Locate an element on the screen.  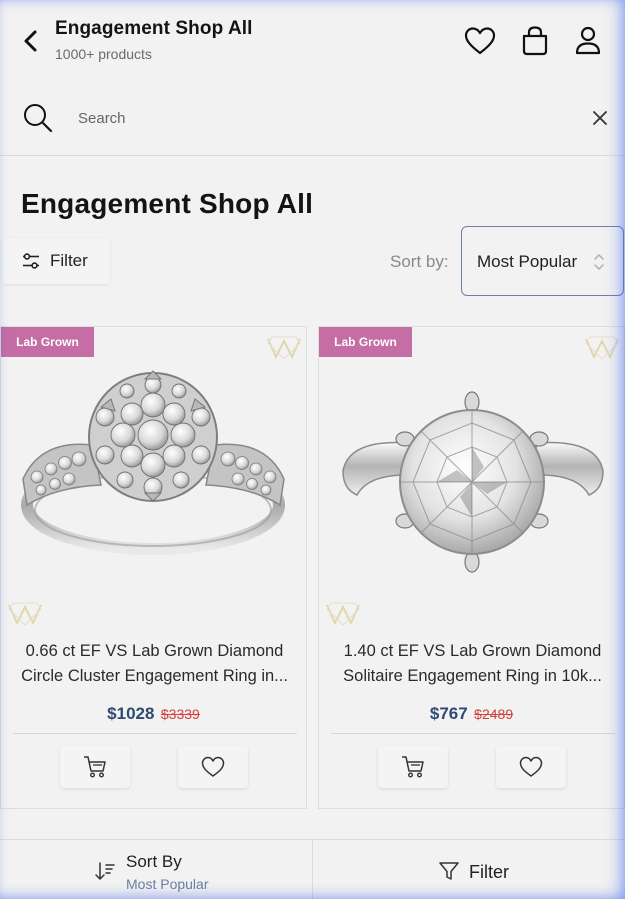
product-title-line1: 1.40 ct EF VS Lab Grown Diamond is located at coordinates (472, 651).